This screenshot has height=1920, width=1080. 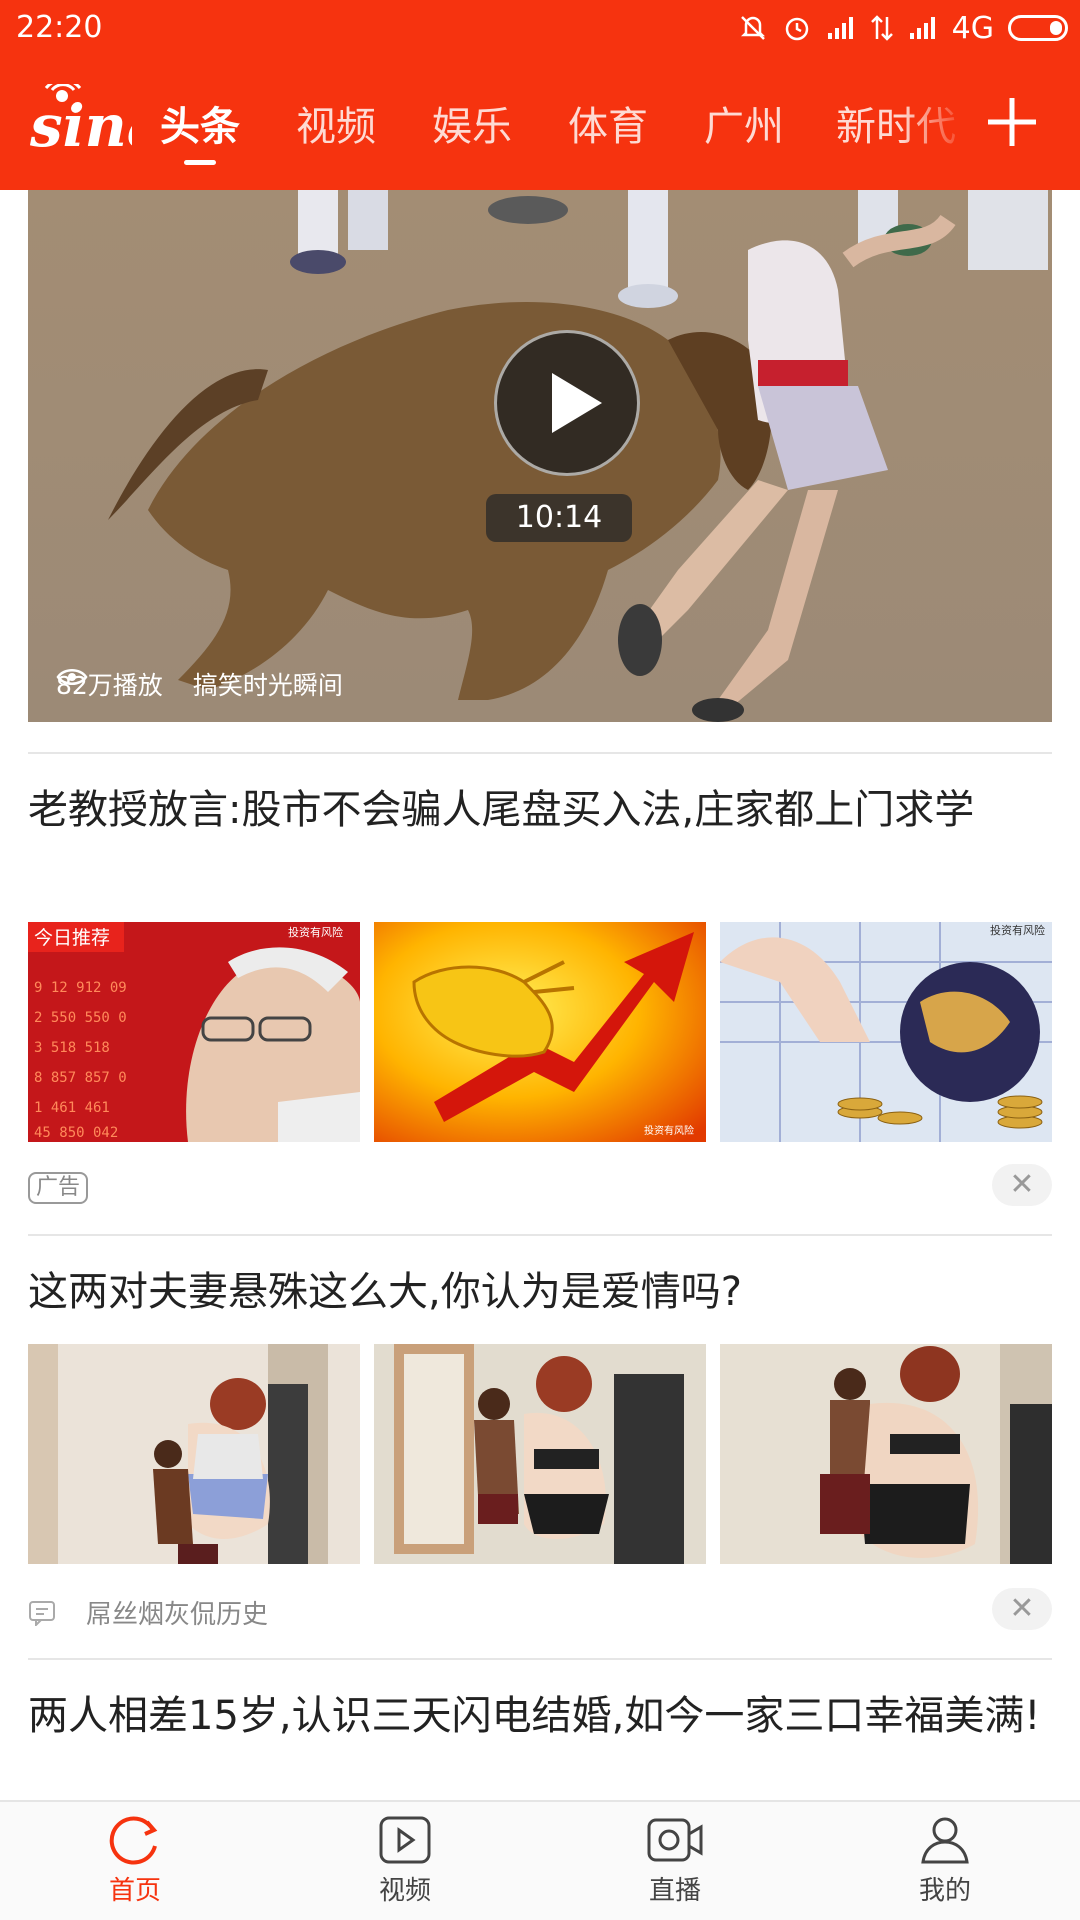 What do you see at coordinates (972, 28) in the screenshot?
I see `network-type: 4G` at bounding box center [972, 28].